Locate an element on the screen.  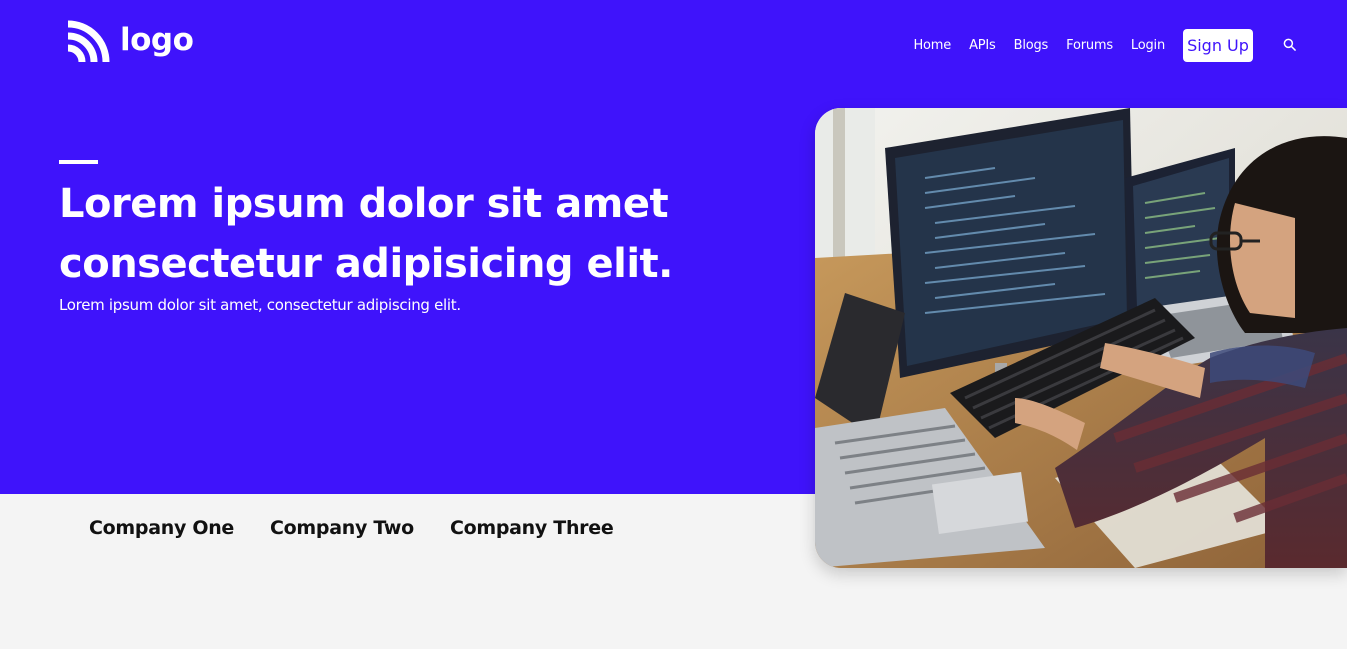
company-list: Company One Company Two Company Three is located at coordinates (369, 528).